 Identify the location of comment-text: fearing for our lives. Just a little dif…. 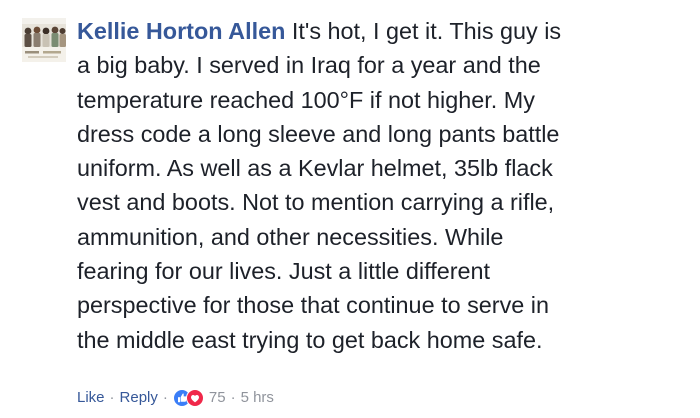
(284, 271).